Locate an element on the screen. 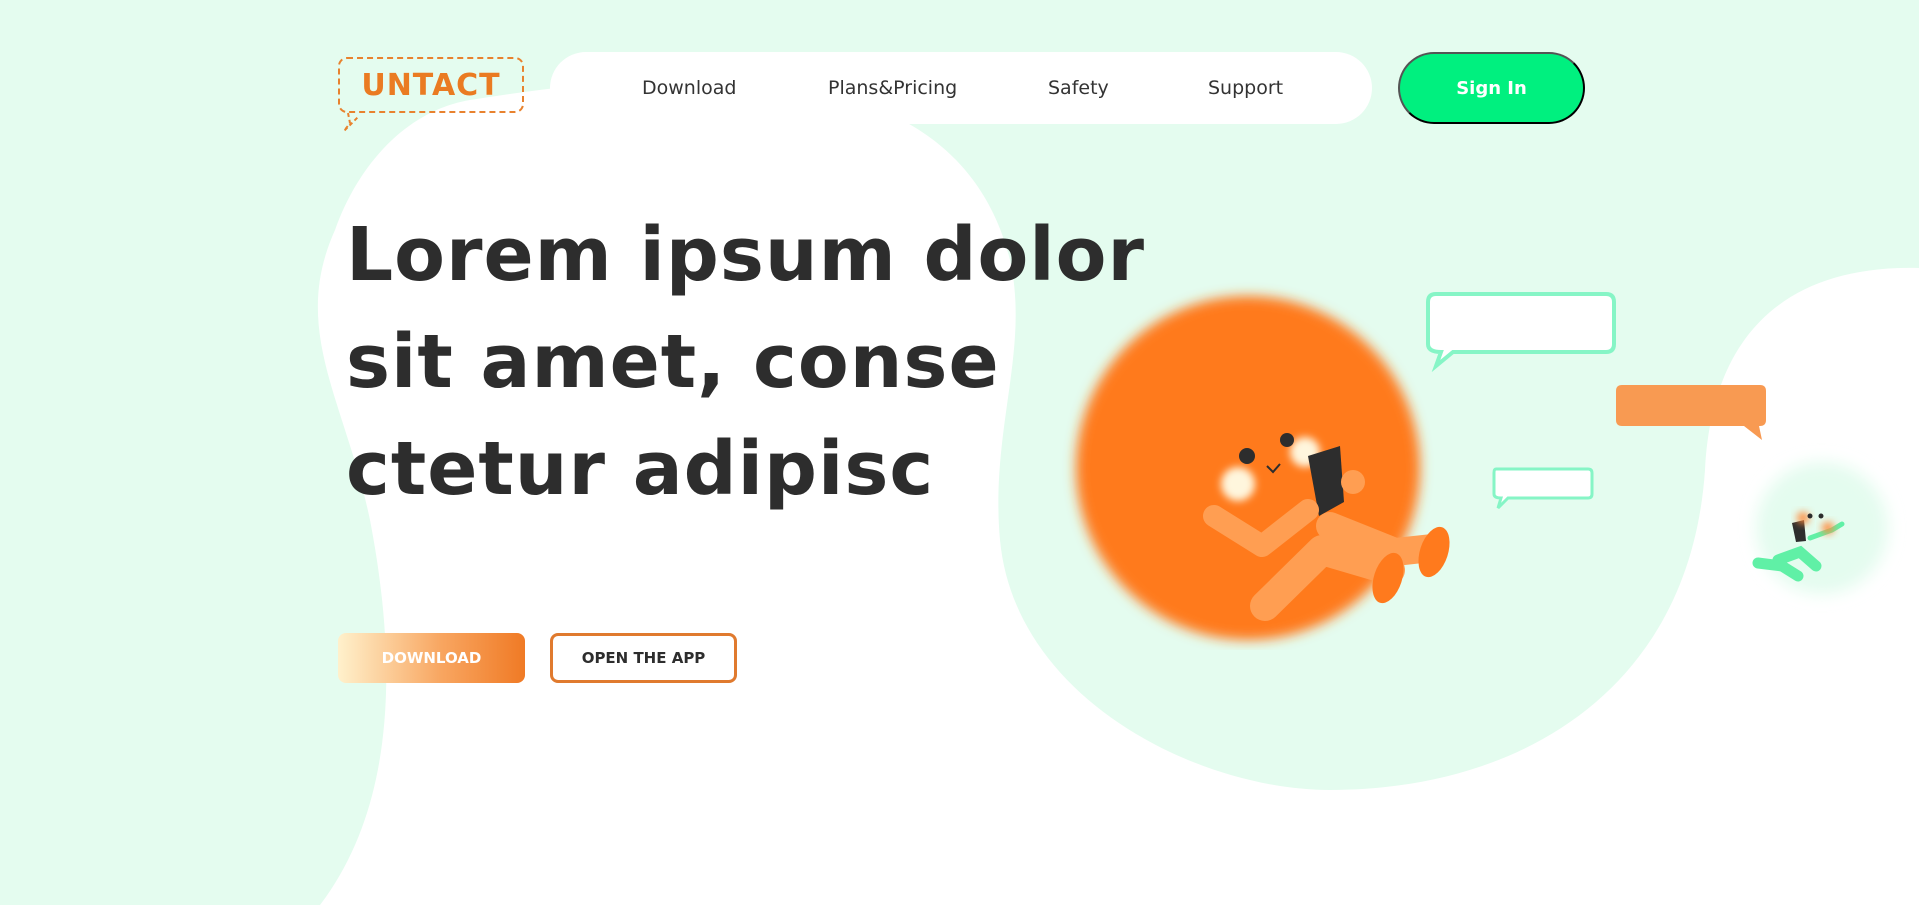  main-nav: Download Plans&Pricing Safety Support is located at coordinates (961, 88).